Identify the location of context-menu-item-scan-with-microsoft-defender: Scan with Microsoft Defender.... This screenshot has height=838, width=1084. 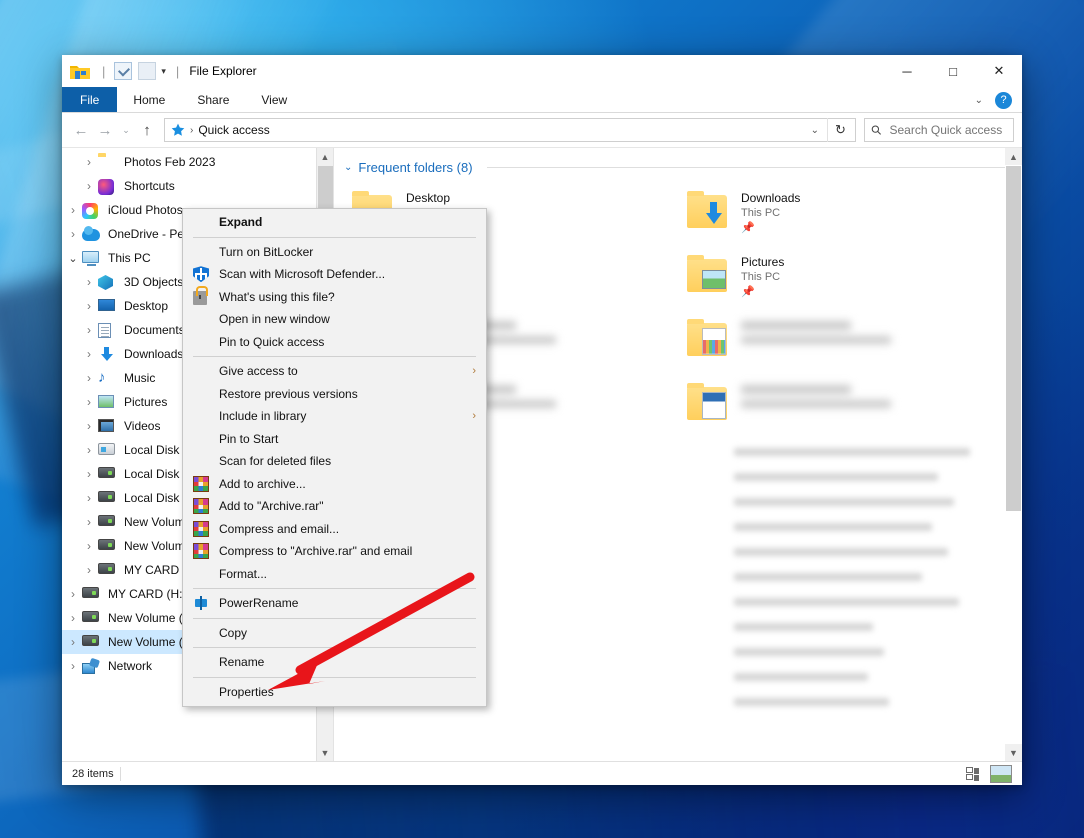
(334, 274).